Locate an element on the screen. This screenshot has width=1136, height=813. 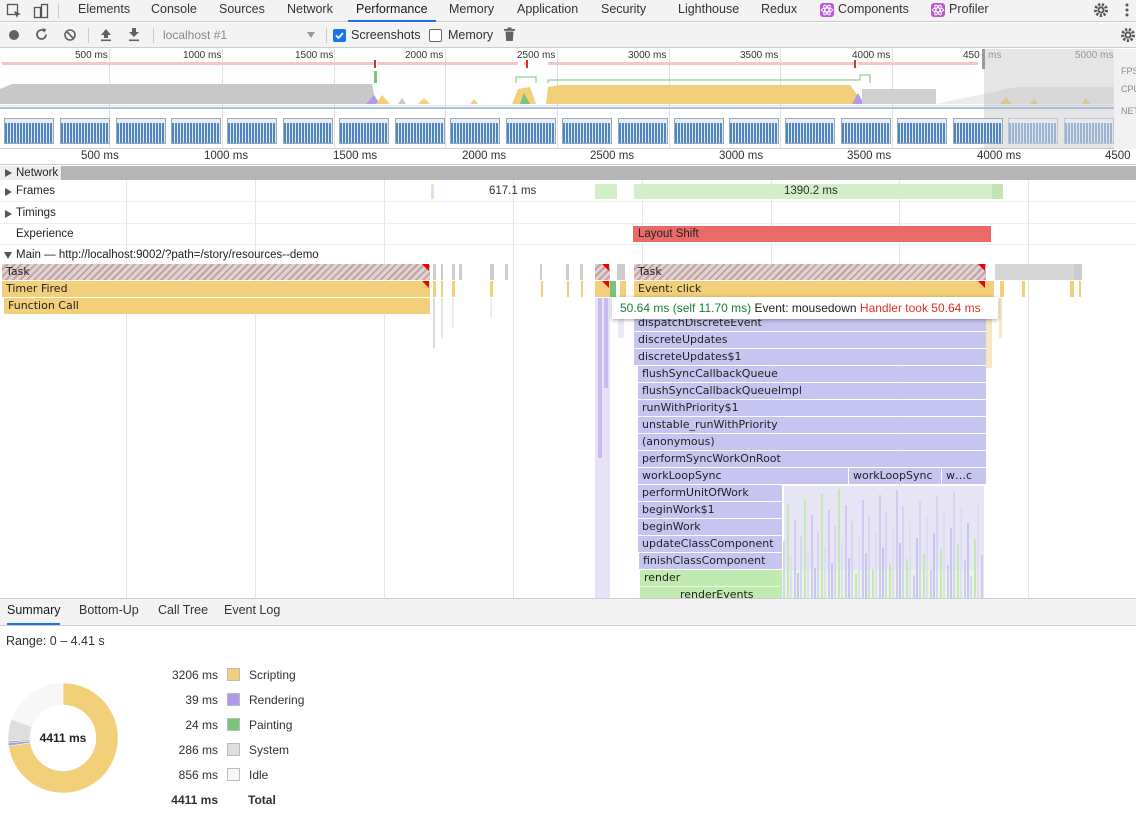
tab-components: Components is located at coordinates (873, 11).